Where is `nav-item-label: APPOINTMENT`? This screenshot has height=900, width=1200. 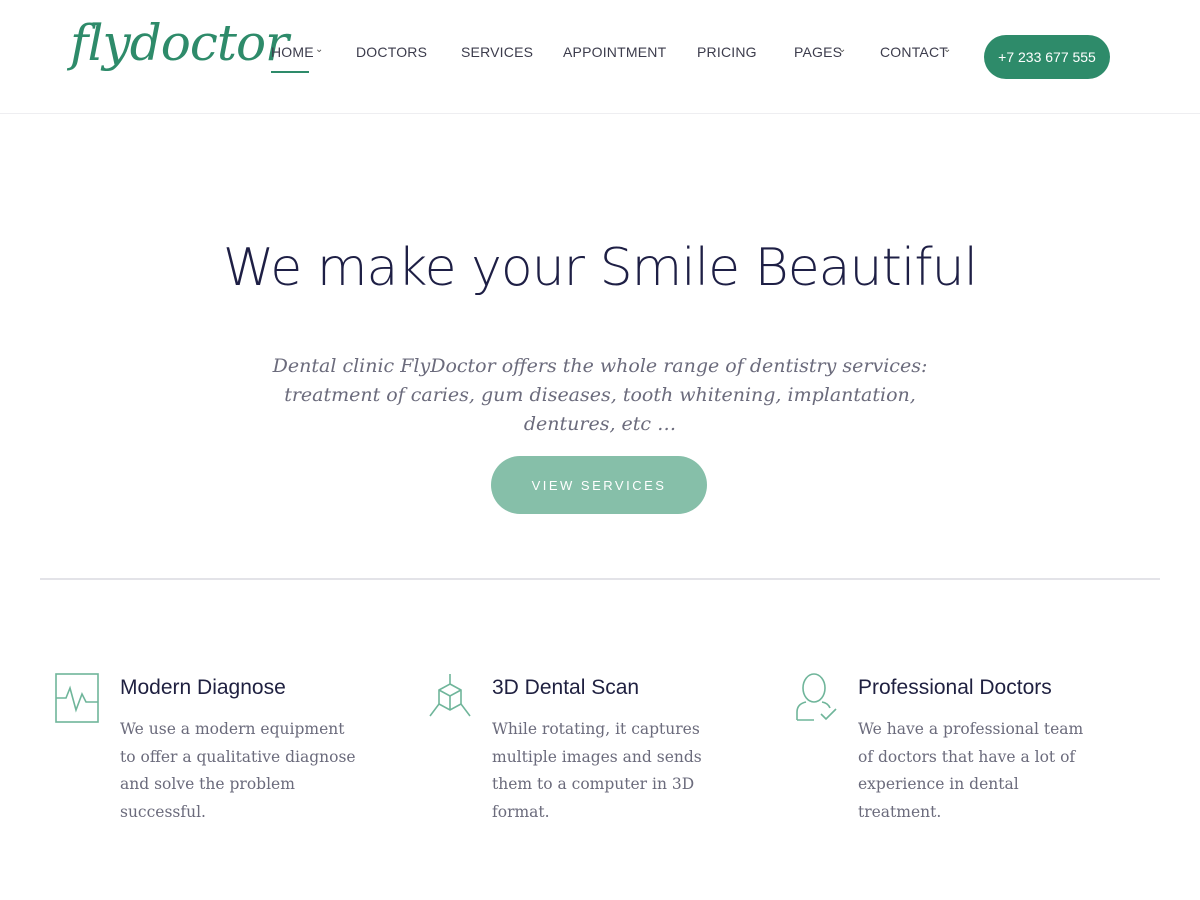 nav-item-label: APPOINTMENT is located at coordinates (615, 52).